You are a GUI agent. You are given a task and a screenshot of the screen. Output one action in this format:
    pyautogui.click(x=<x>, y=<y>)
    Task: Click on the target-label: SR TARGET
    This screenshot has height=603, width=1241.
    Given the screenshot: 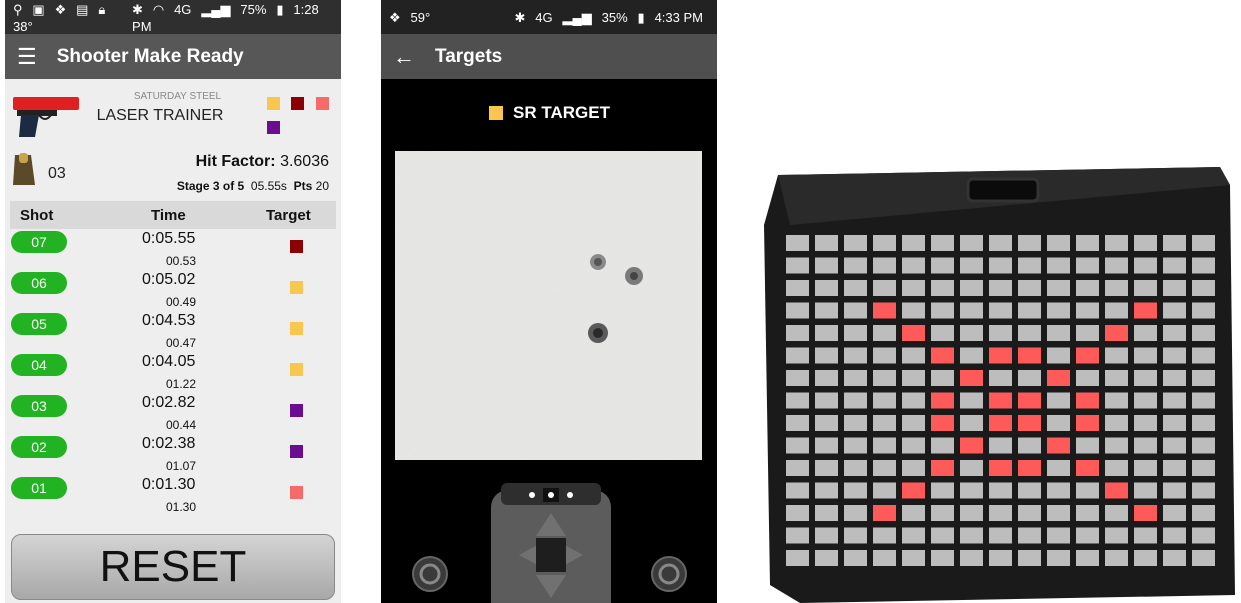 What is the action you would take?
    pyautogui.click(x=549, y=113)
    